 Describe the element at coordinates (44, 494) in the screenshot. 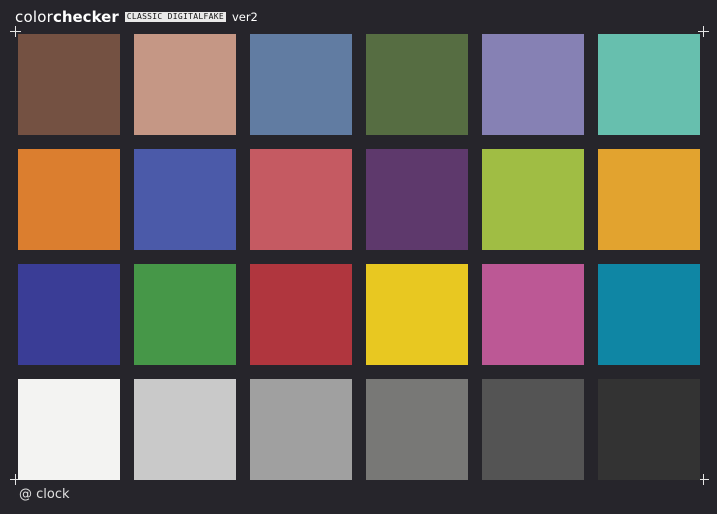

I see `footer-credit: @ clock` at that location.